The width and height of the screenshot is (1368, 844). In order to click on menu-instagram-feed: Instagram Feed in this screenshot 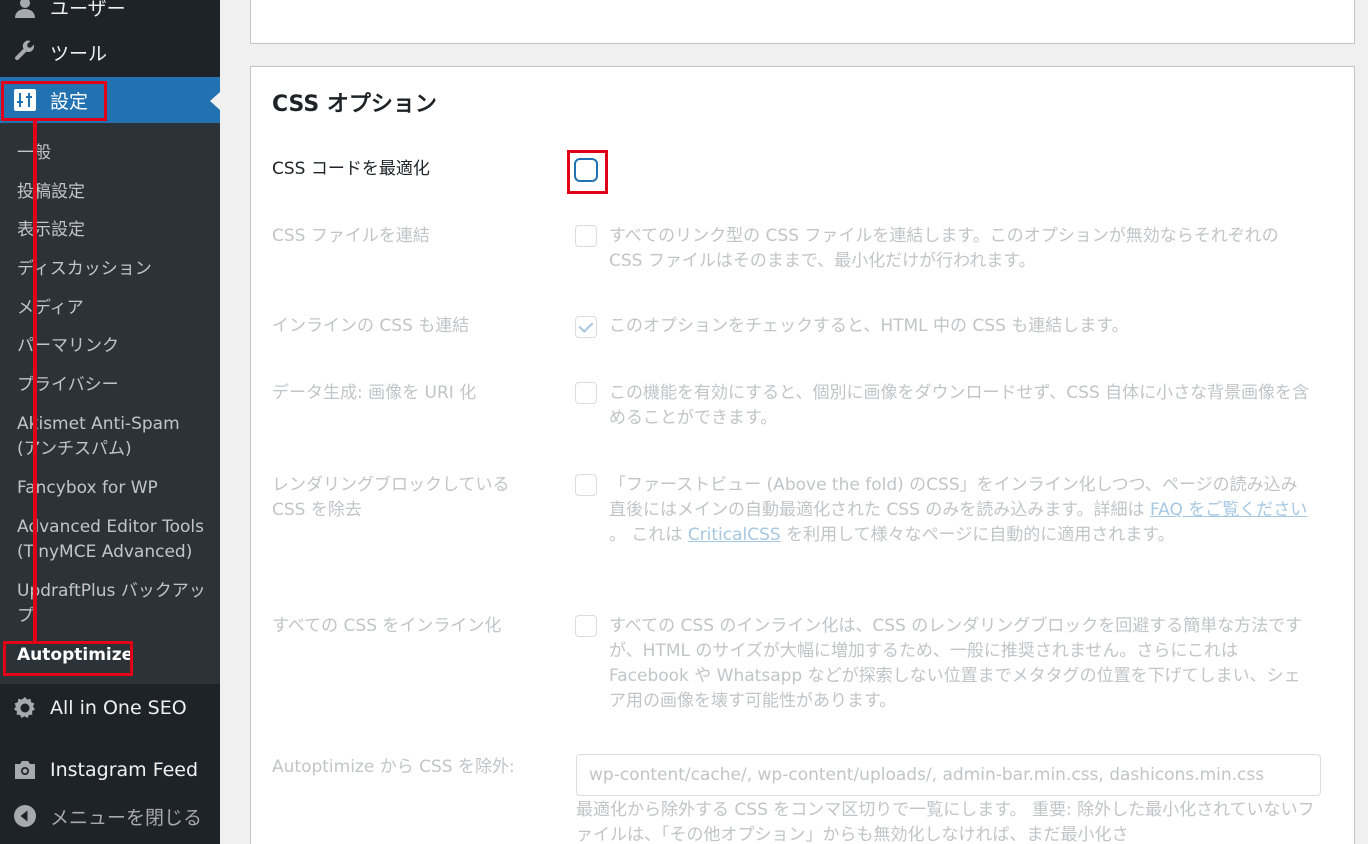, I will do `click(110, 770)`.